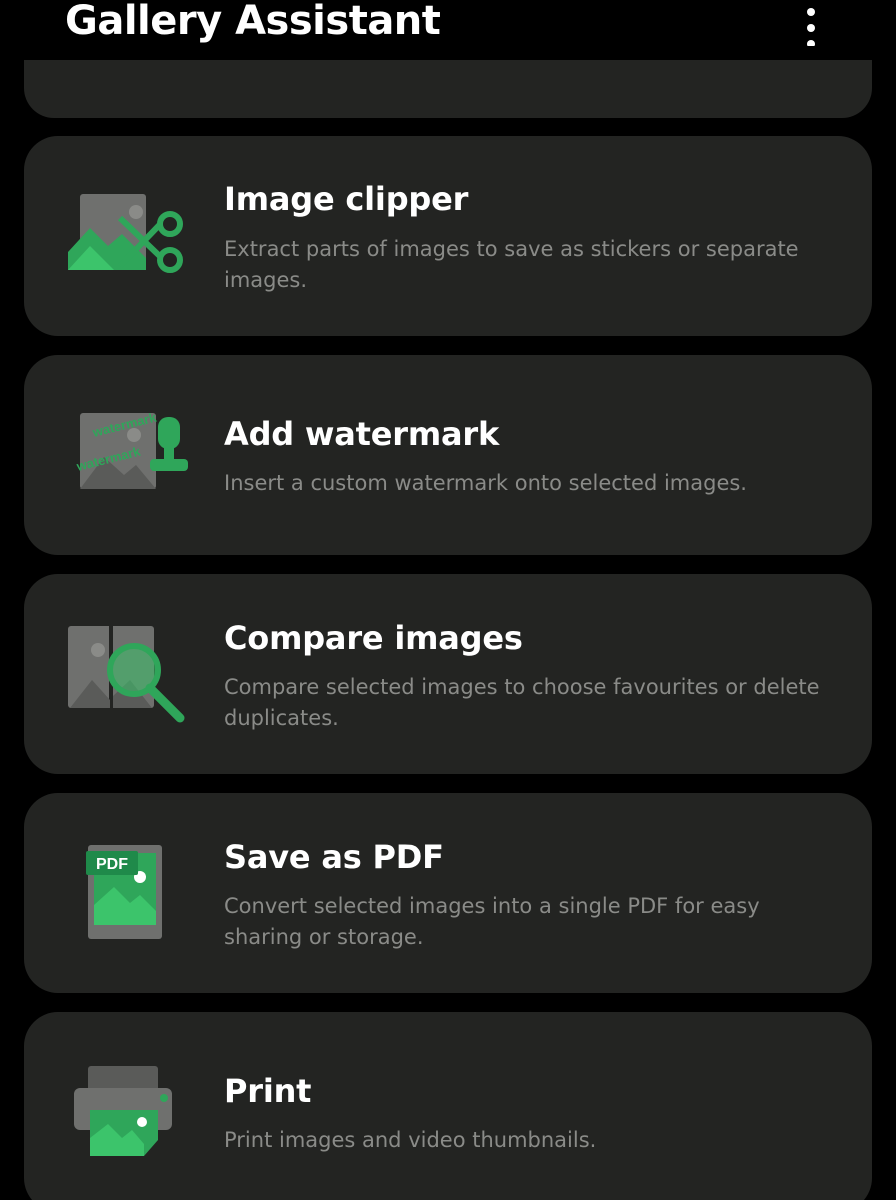 The image size is (896, 1200). I want to click on card-description: Print images and video thumbnails., so click(410, 1140).